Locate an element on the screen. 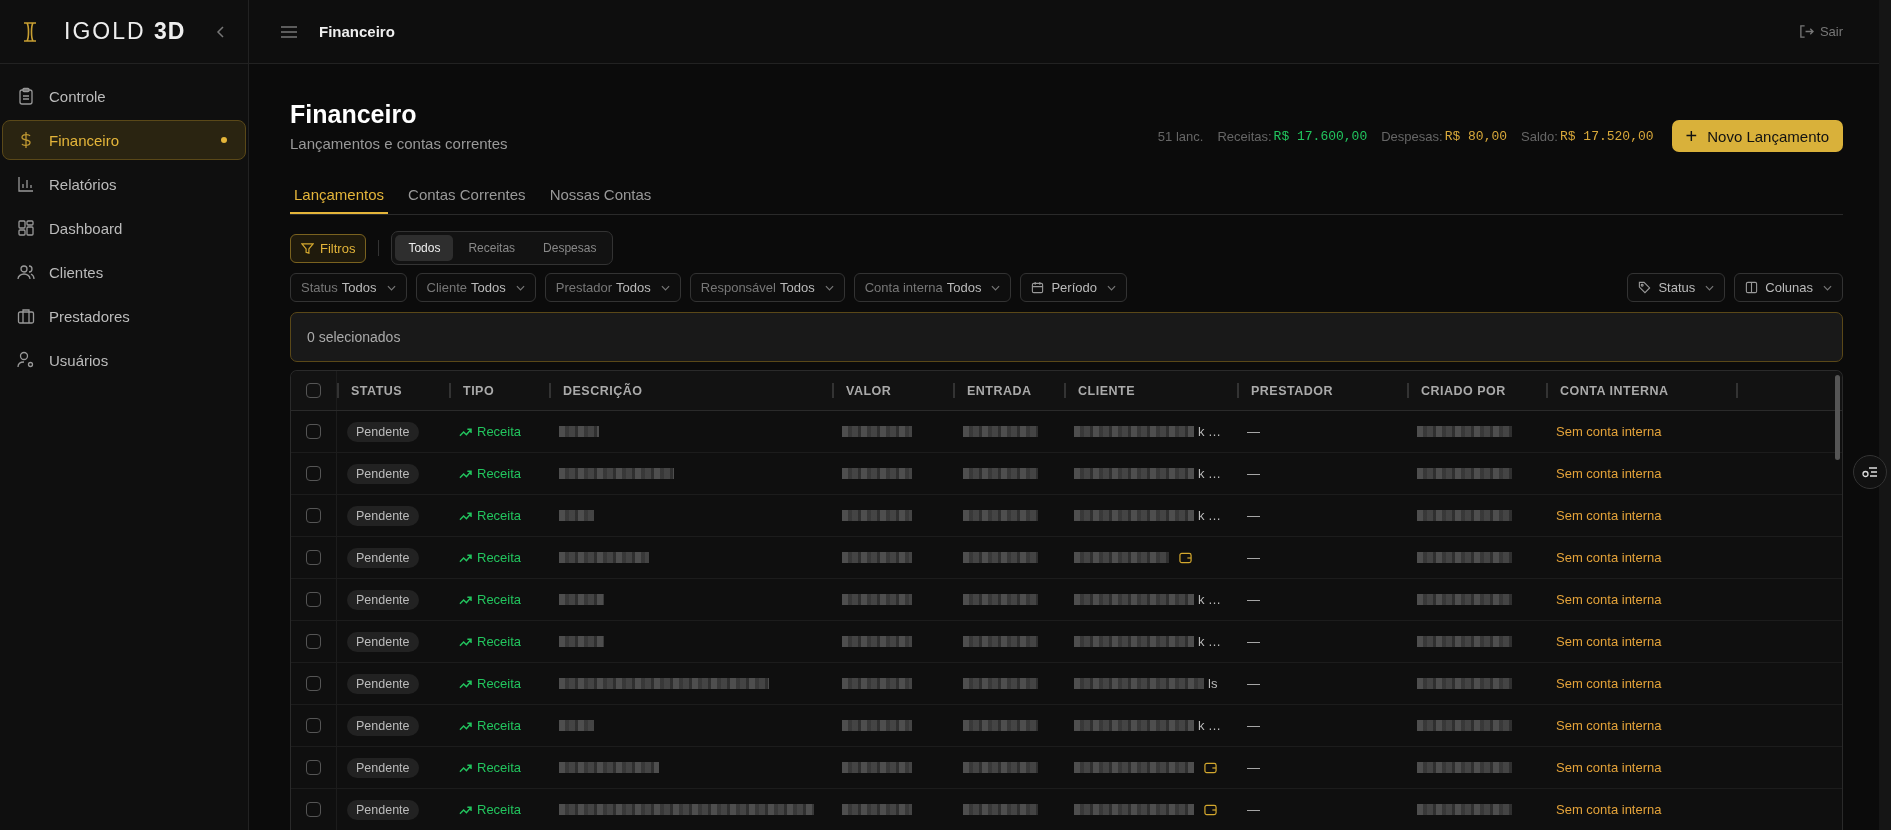  columns-button: Colunas is located at coordinates (1788, 287).